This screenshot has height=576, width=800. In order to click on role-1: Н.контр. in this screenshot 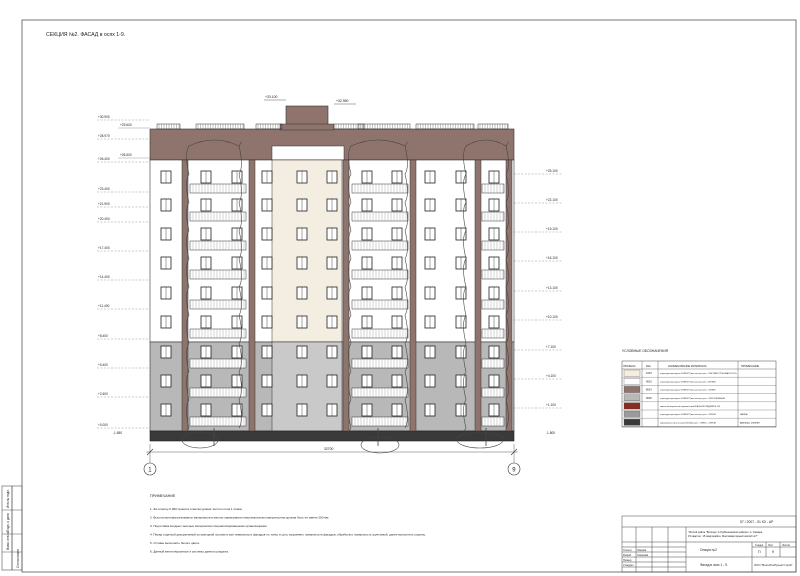, I will do `click(628, 550)`.